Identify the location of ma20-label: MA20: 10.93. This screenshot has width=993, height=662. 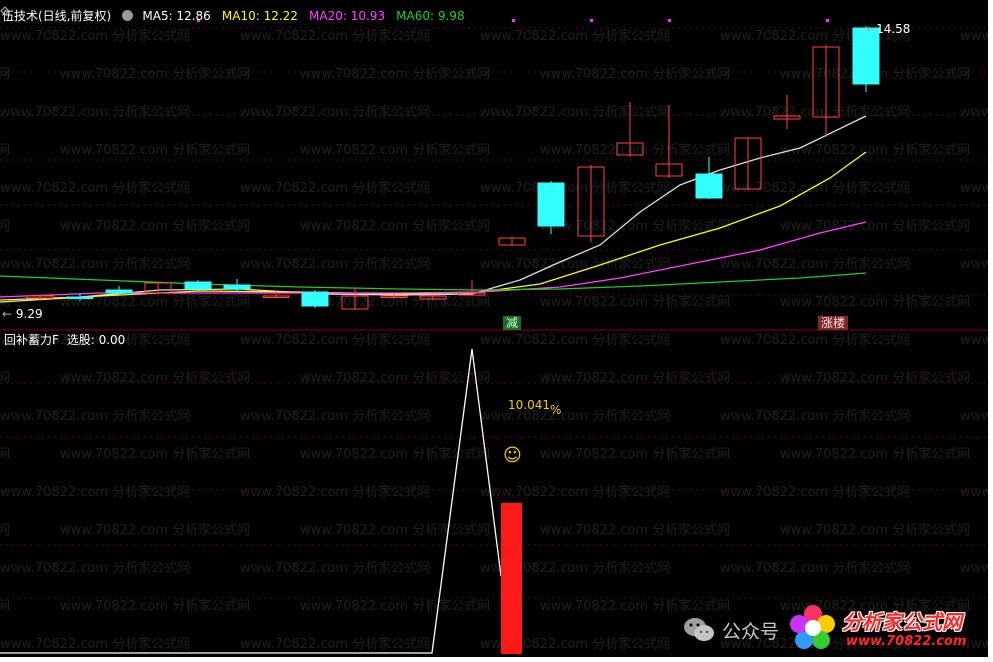
(347, 16).